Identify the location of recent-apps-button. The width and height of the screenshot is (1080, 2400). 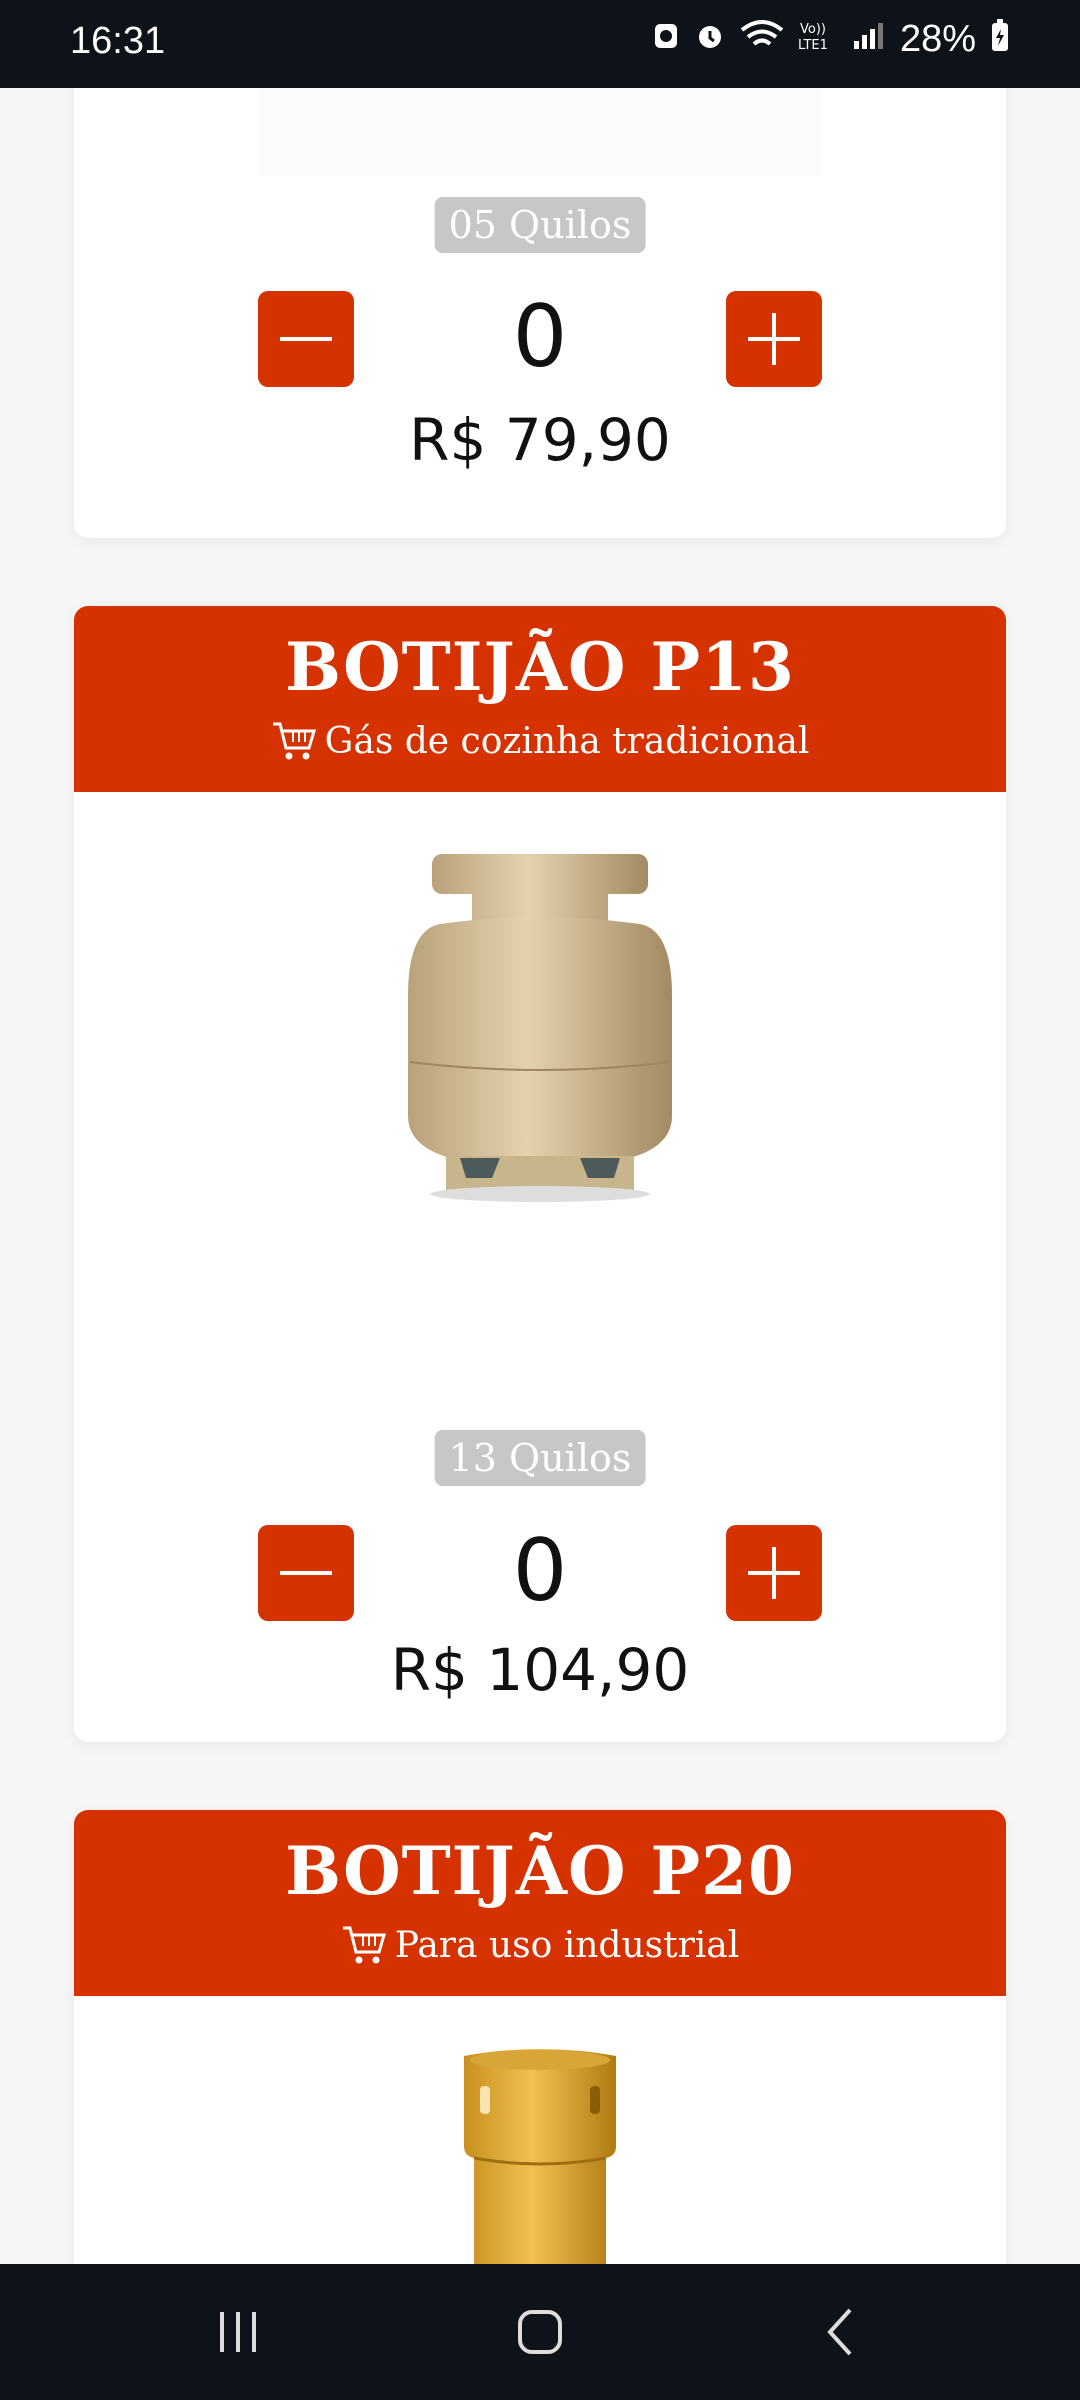
(238, 2332).